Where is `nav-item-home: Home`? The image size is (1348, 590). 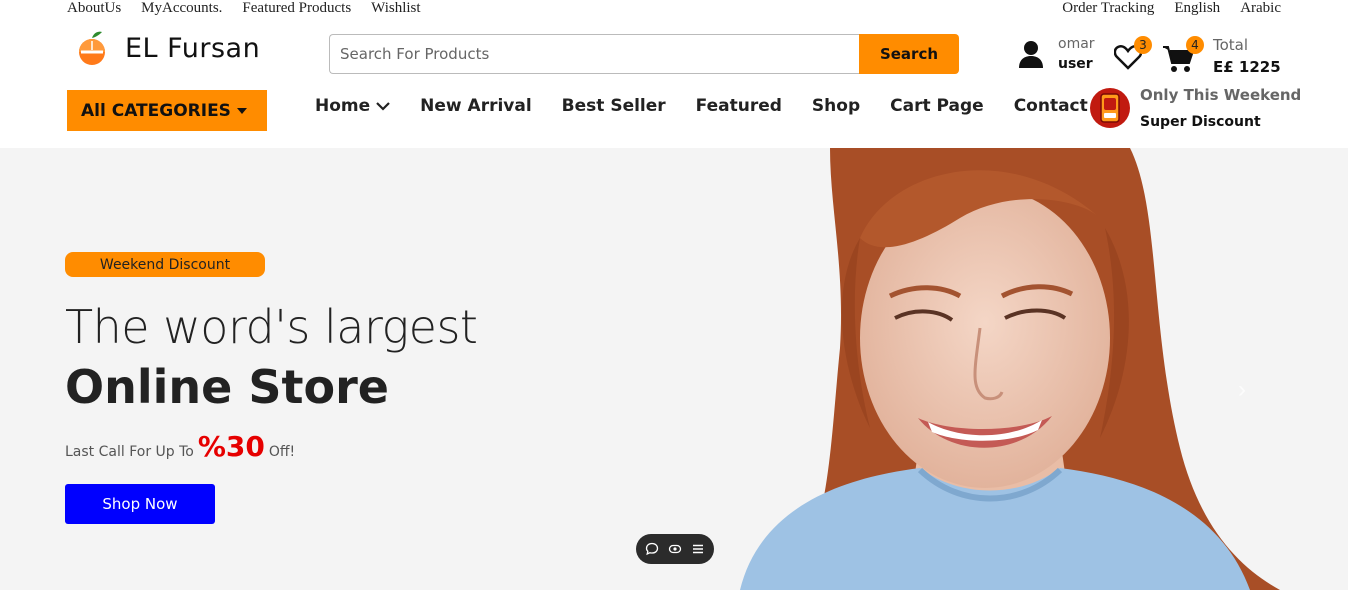
nav-item-home: Home is located at coordinates (352, 106).